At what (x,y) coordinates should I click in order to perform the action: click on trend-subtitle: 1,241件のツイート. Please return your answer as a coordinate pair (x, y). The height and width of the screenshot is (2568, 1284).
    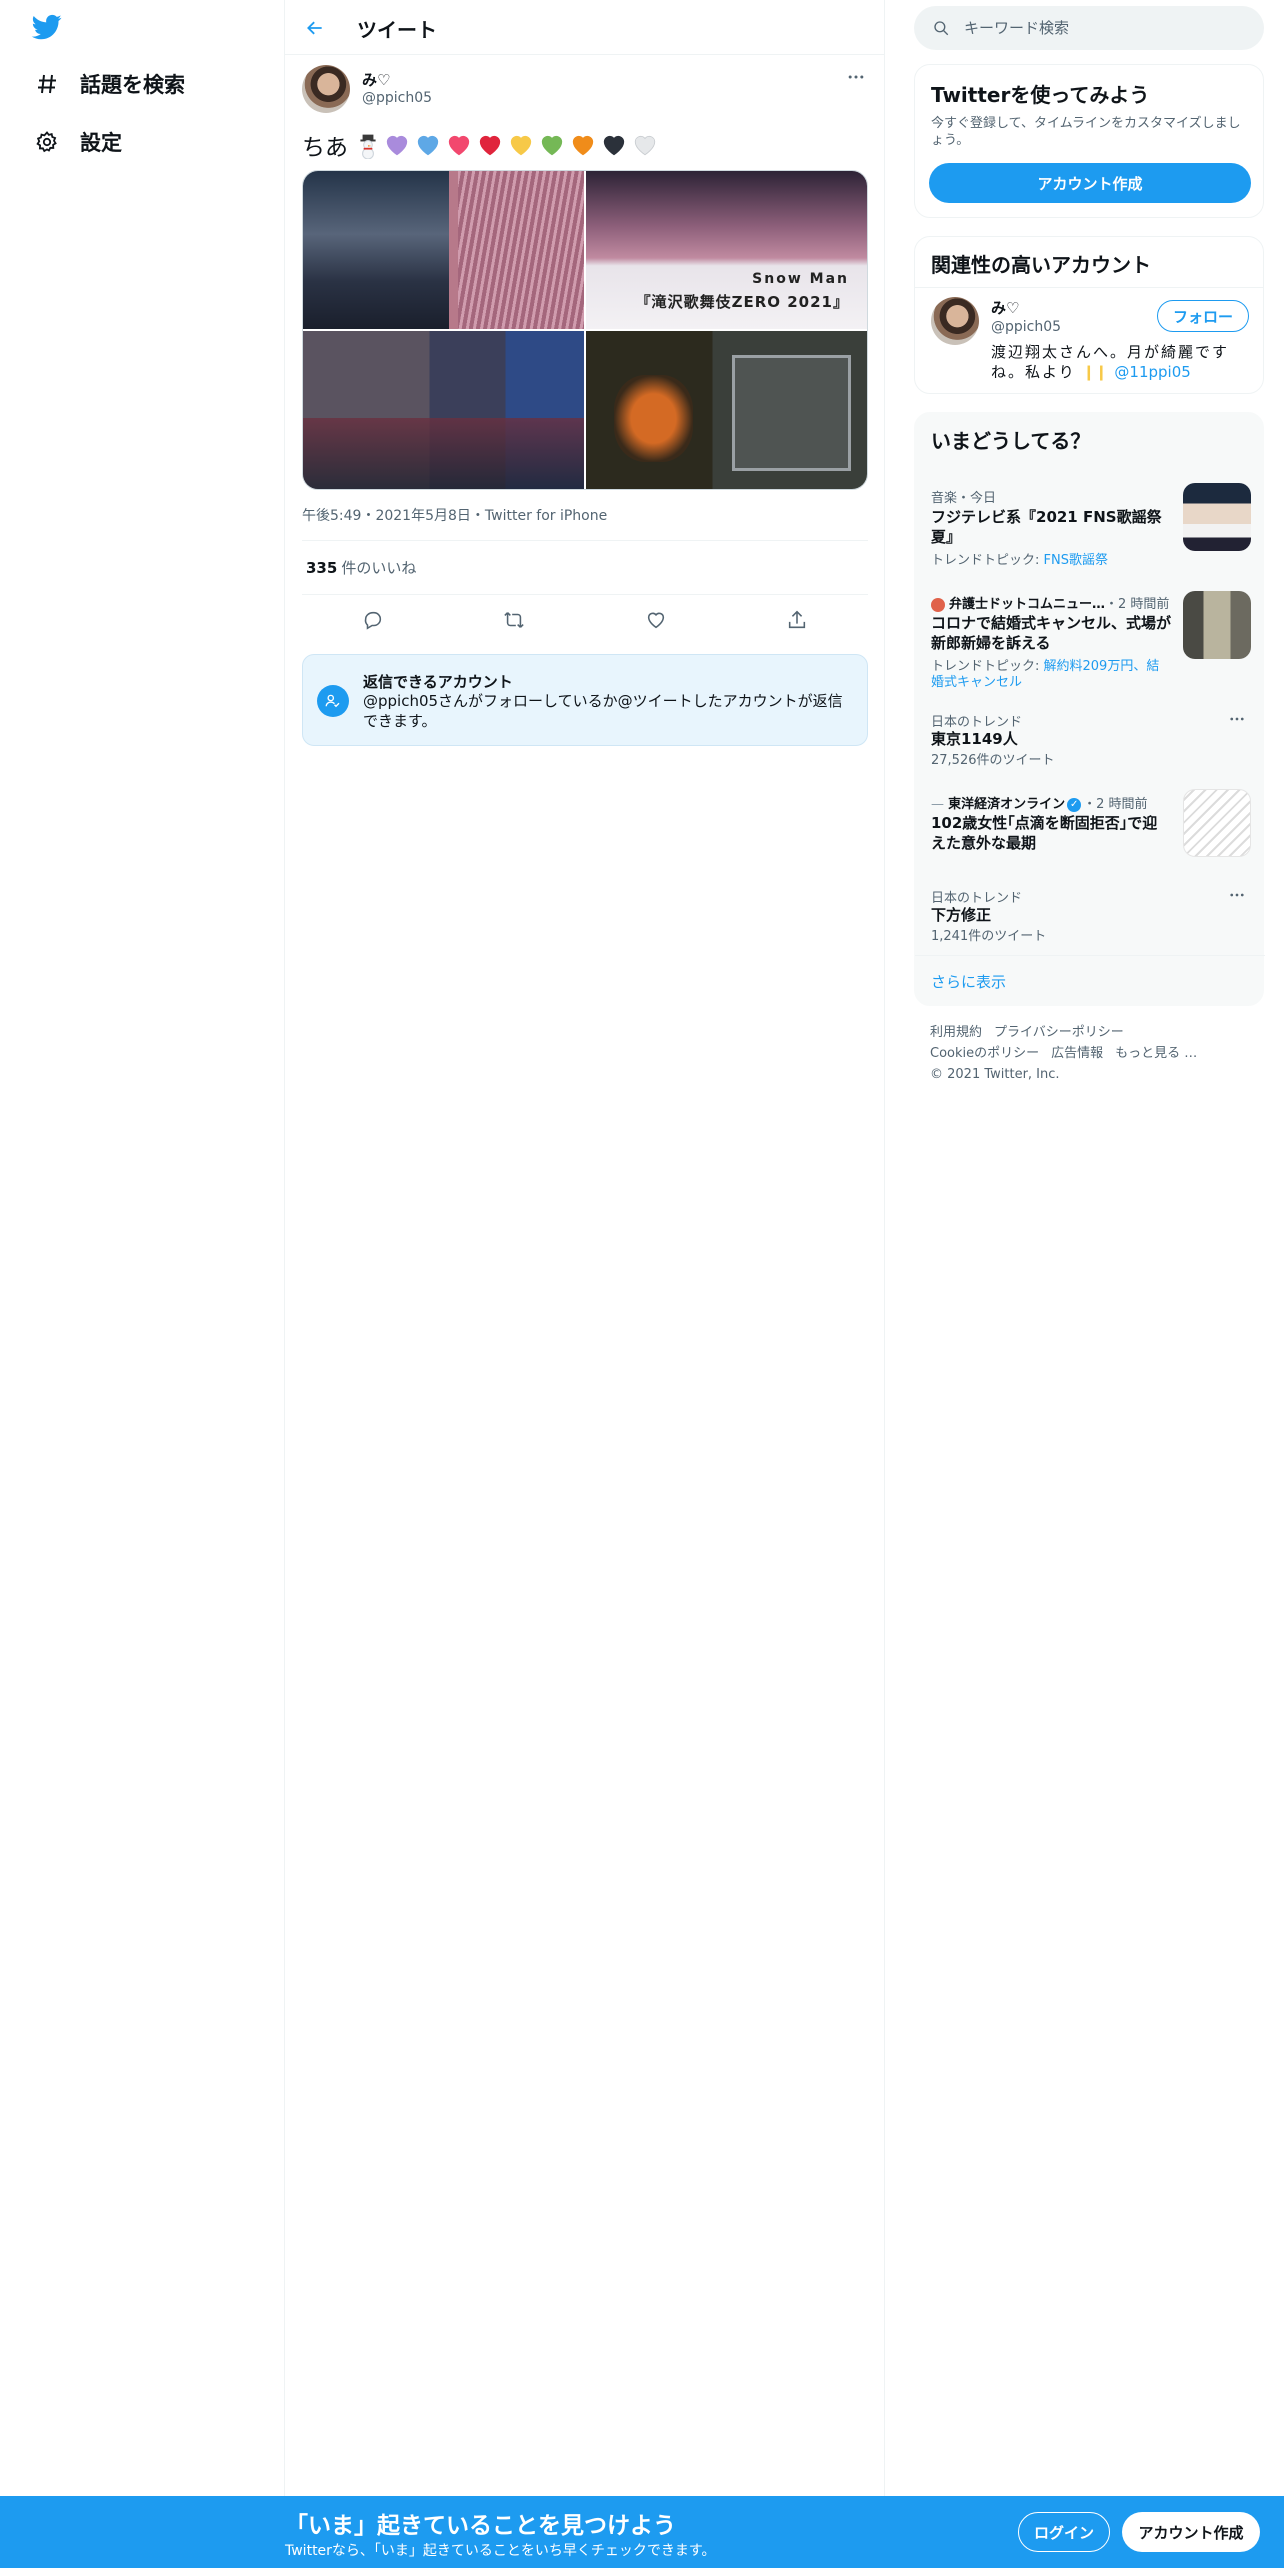
    Looking at the image, I should click on (989, 936).